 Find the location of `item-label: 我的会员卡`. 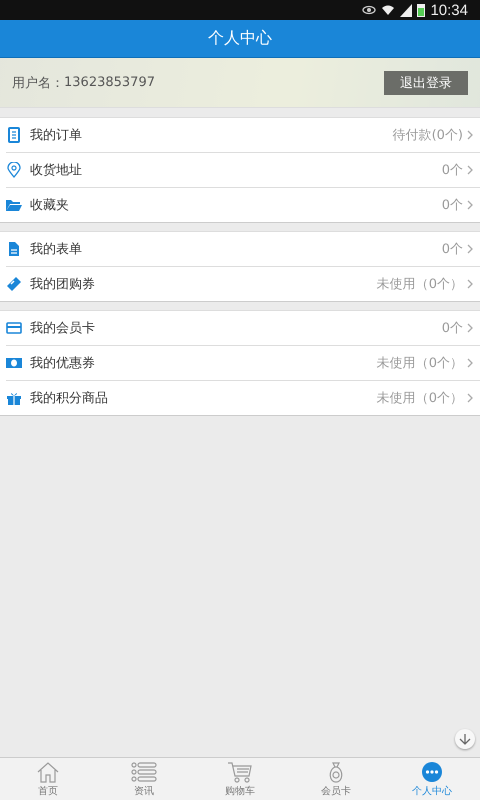

item-label: 我的会员卡 is located at coordinates (62, 328).